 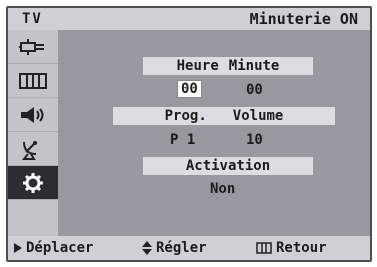 What do you see at coordinates (301, 248) in the screenshot?
I see `back-hint-label: Retour` at bounding box center [301, 248].